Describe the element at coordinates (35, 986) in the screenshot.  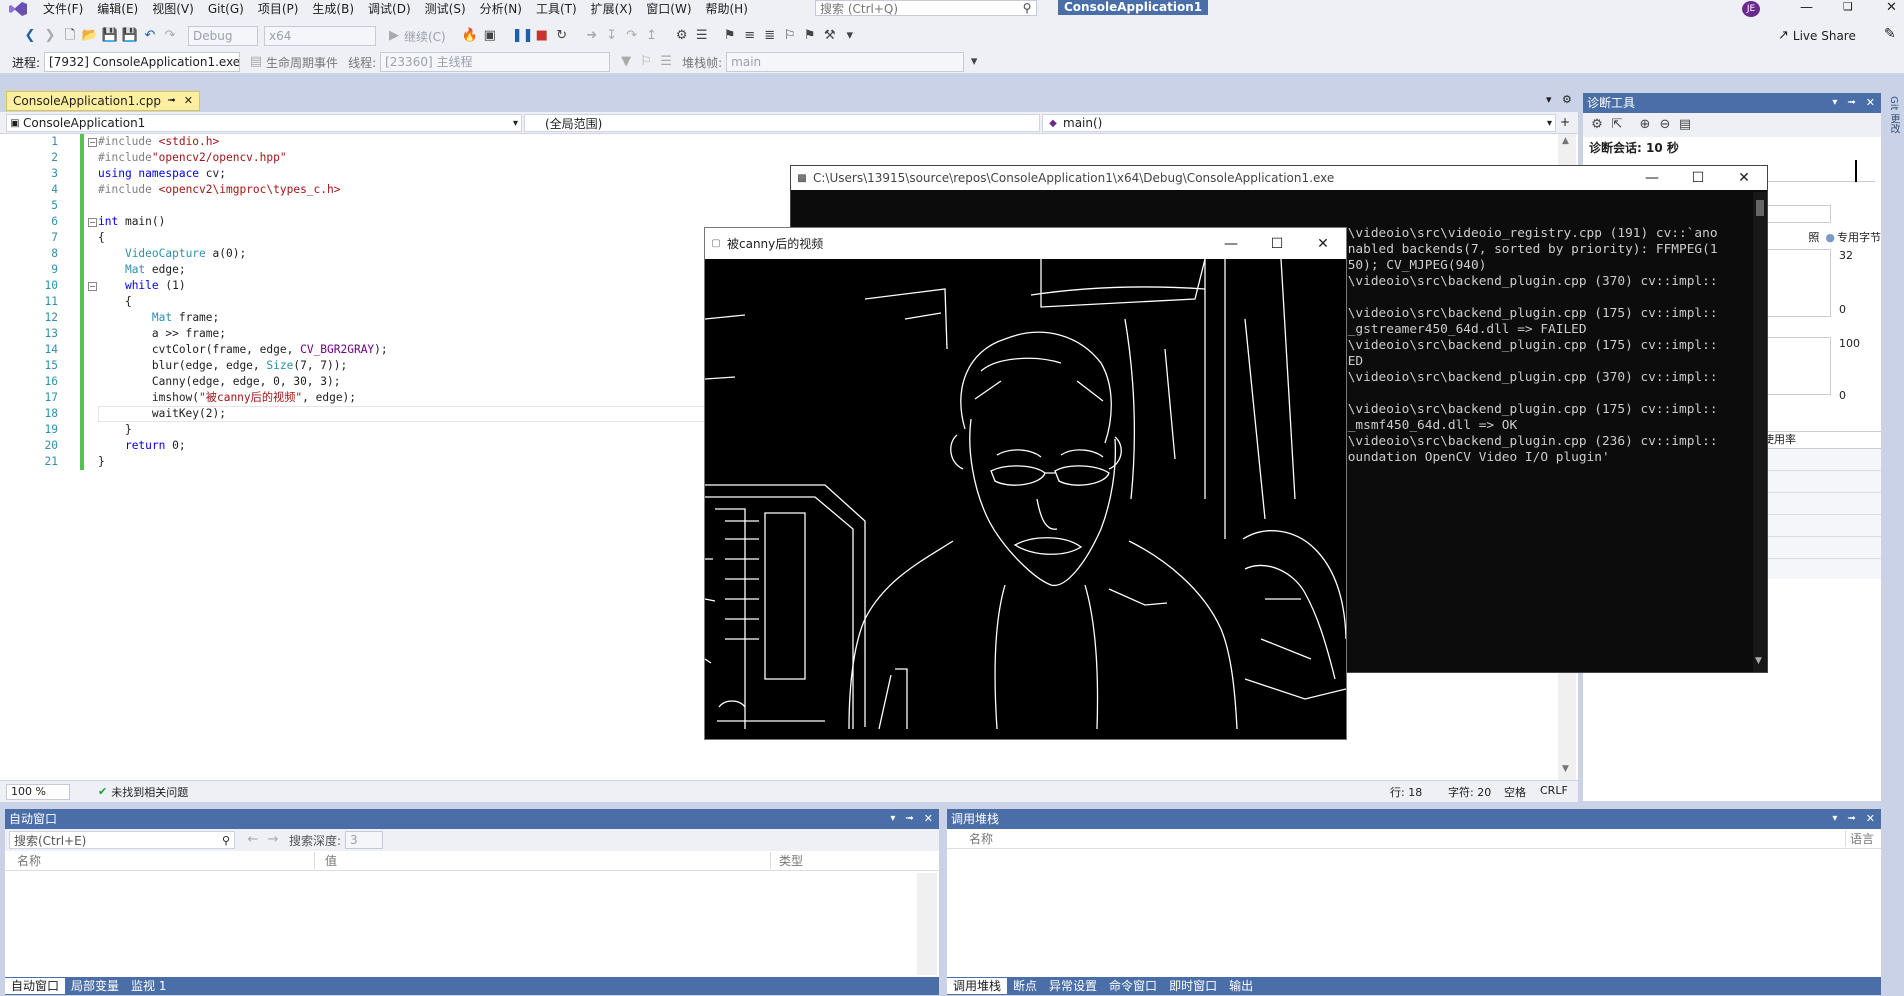
I see `bottom-tab: 自动窗口` at that location.